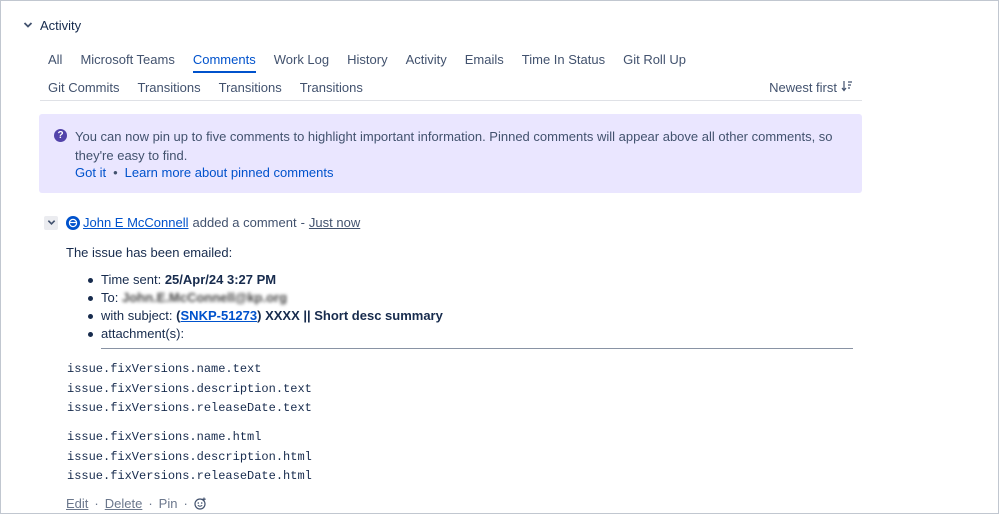  Describe the element at coordinates (149, 252) in the screenshot. I see `comment-intro: The issue has been emailed:` at that location.